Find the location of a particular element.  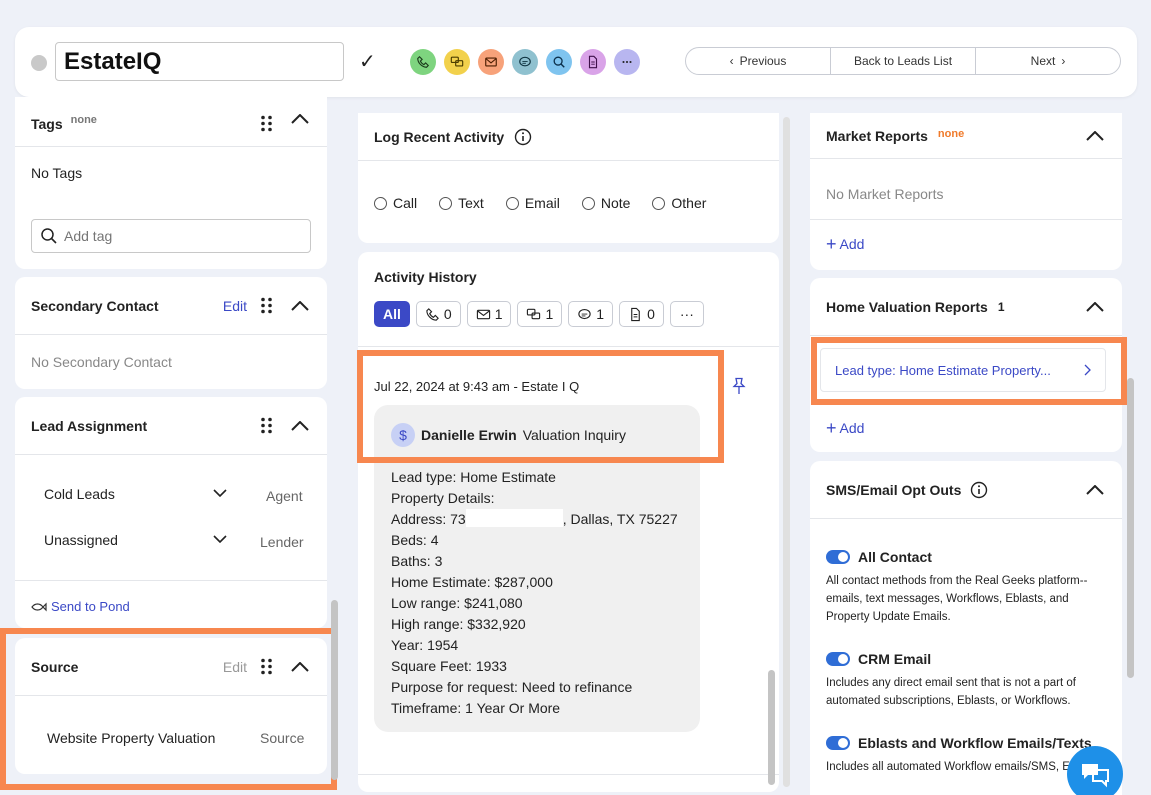

chevron-left-icon: ‹ is located at coordinates (731, 61).